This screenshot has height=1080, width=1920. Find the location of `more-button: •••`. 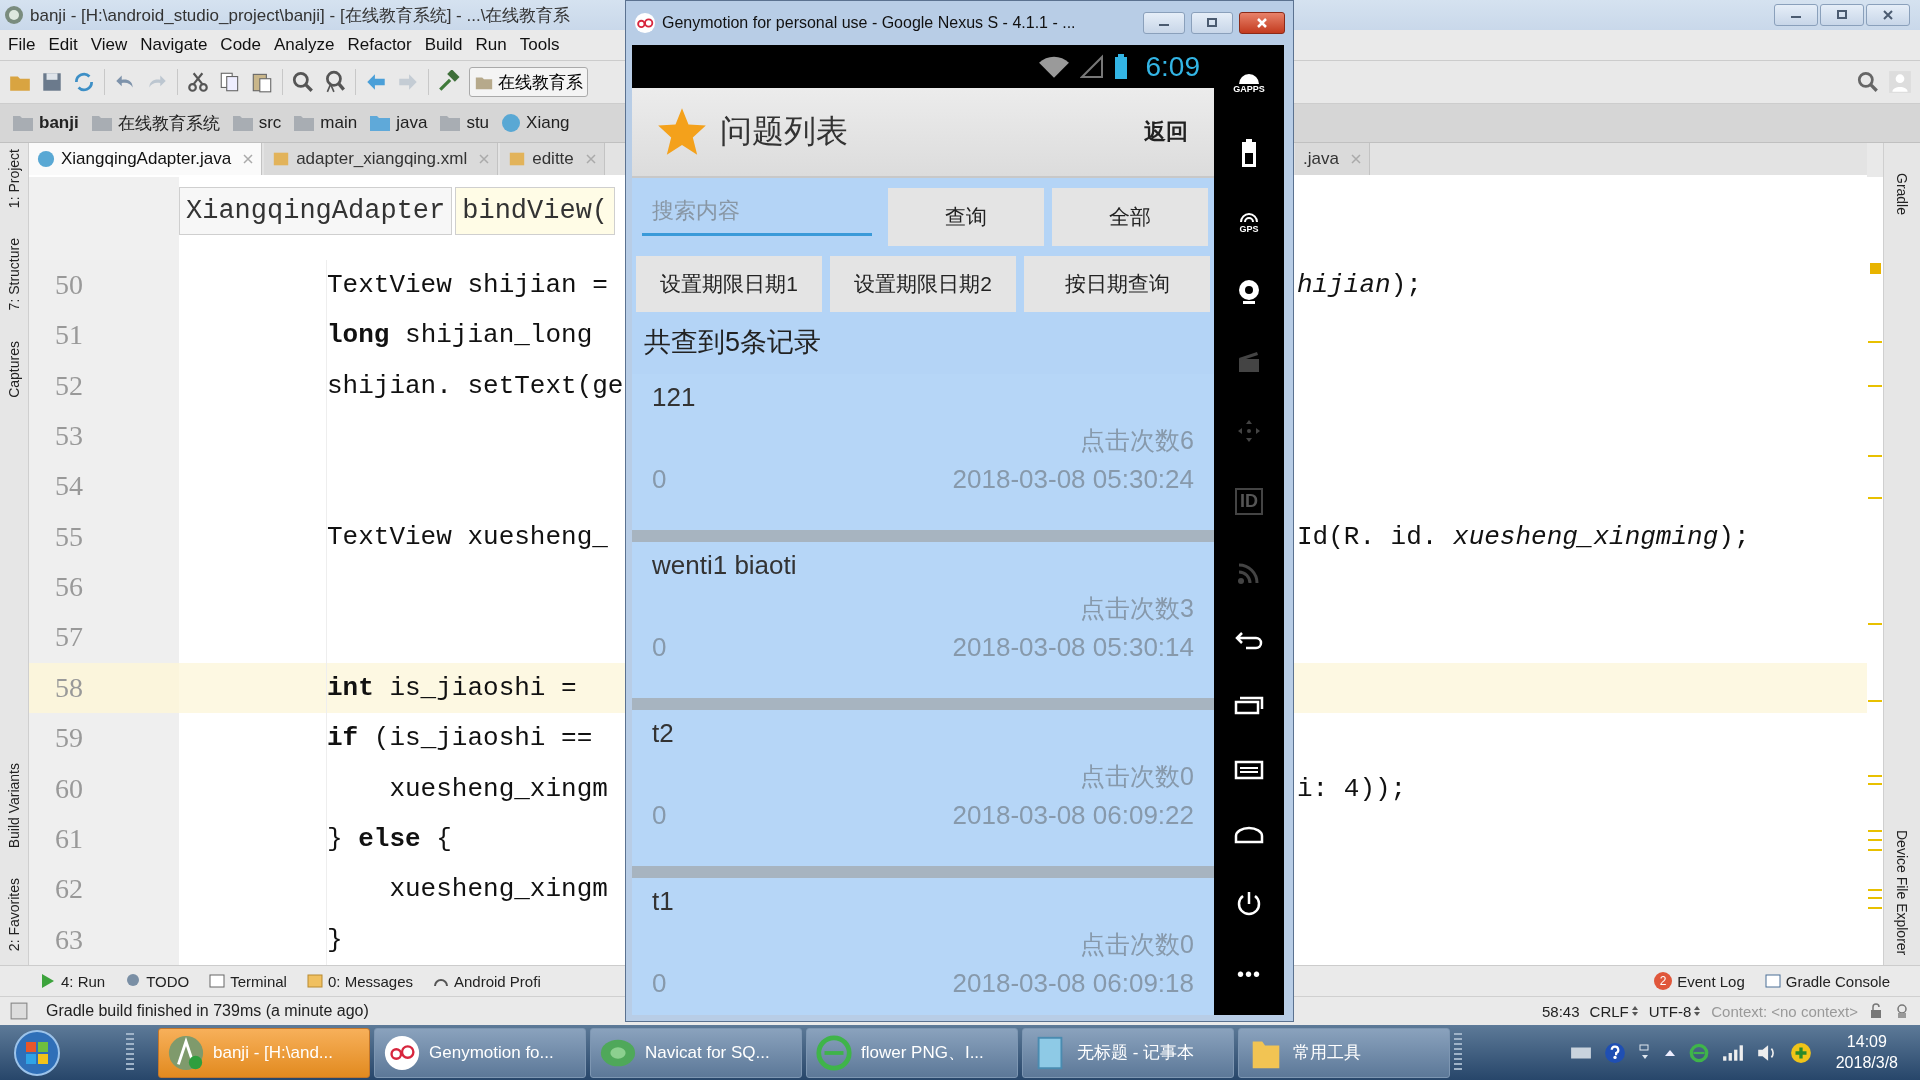

more-button: ••• is located at coordinates (1249, 975).